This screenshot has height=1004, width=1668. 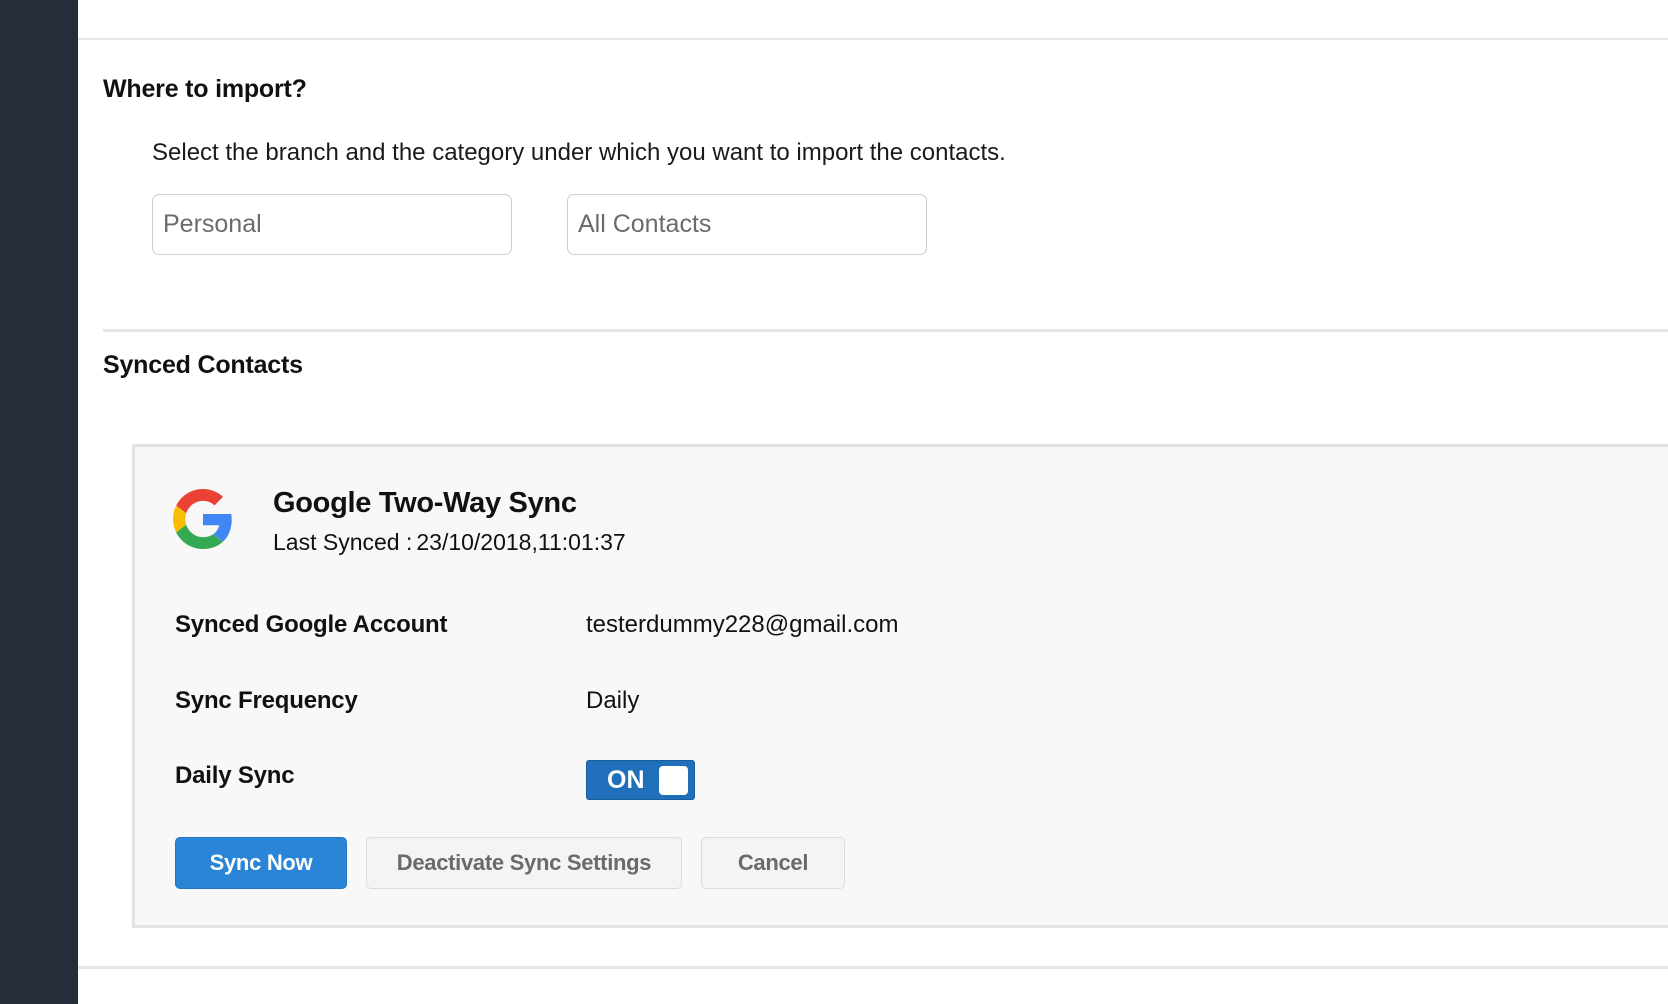 I want to click on category-select: All Contacts, so click(x=747, y=224).